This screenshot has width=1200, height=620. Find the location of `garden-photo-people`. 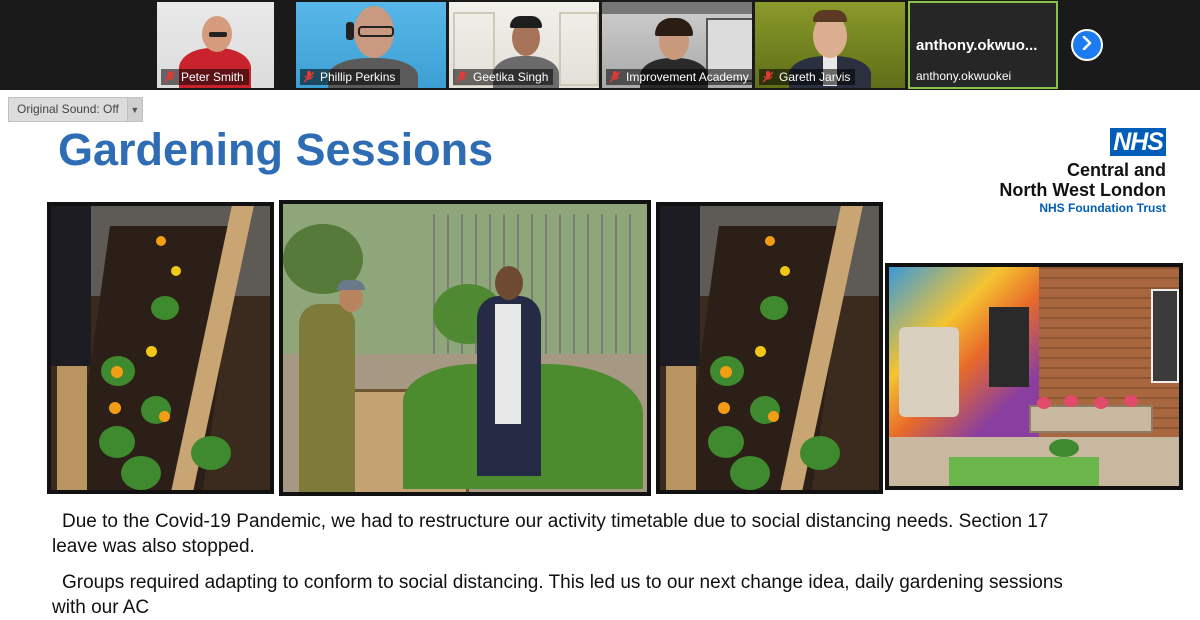

garden-photo-people is located at coordinates (465, 348).